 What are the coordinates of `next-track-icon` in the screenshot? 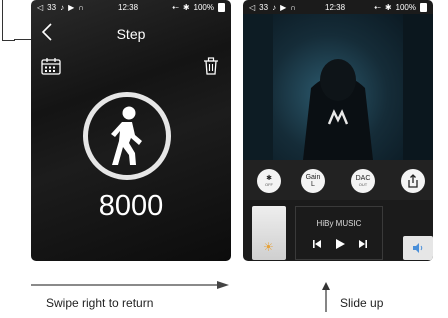 It's located at (363, 244).